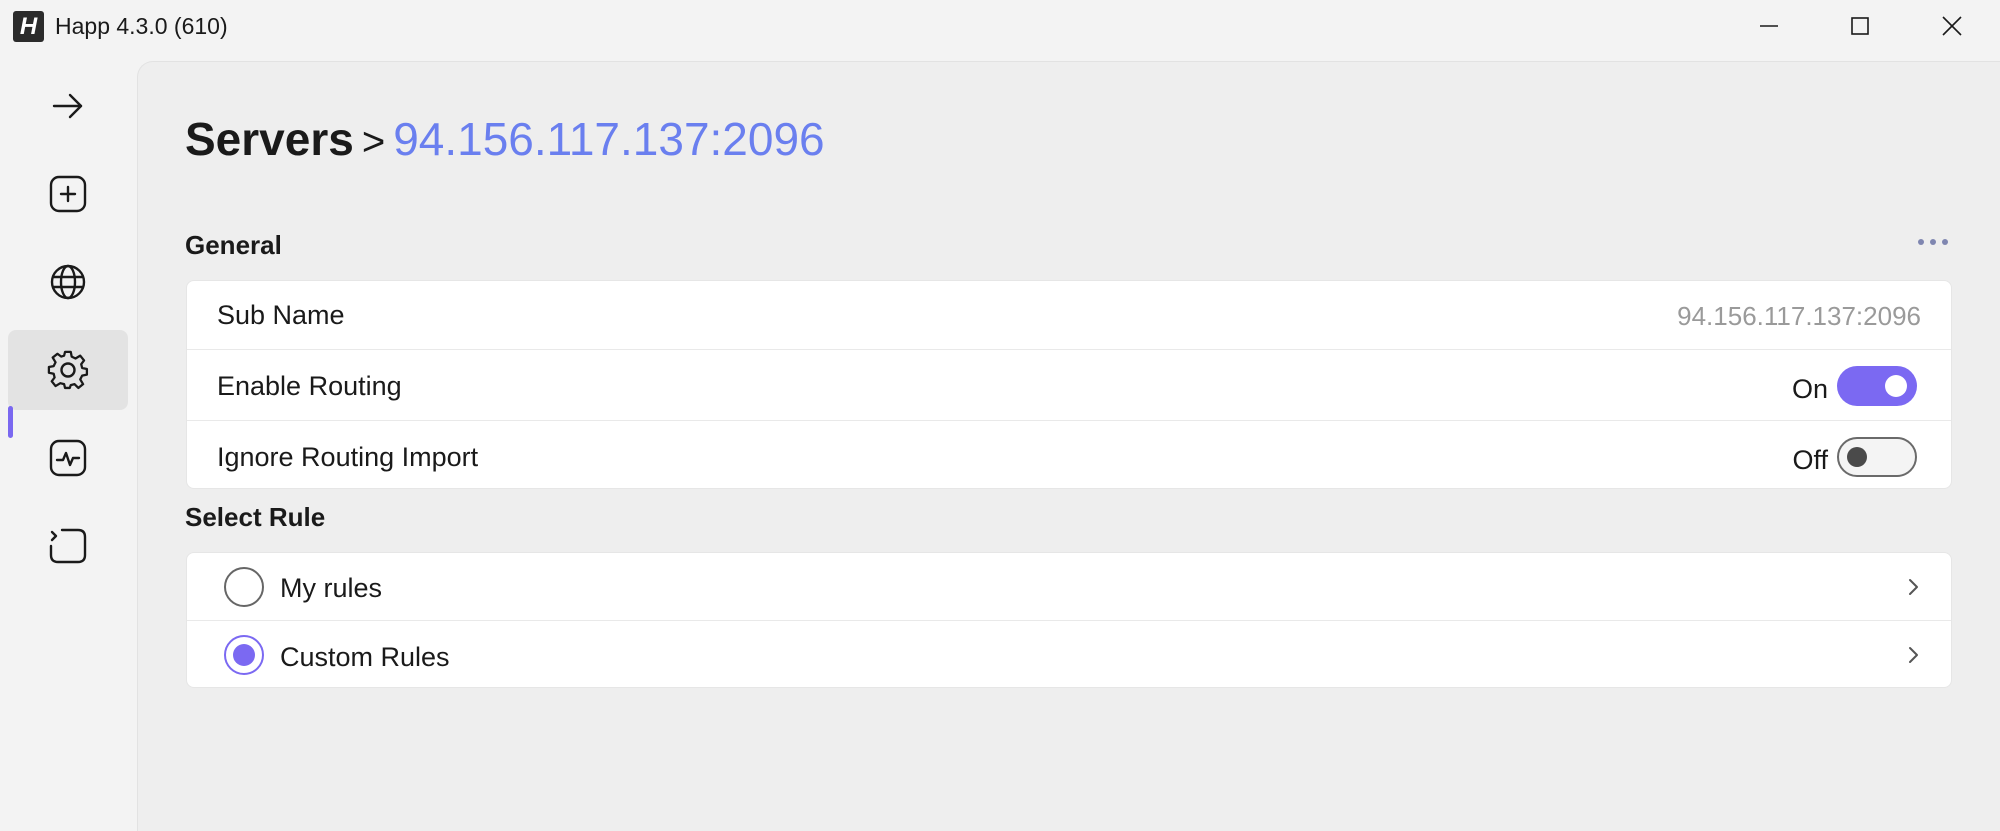 The width and height of the screenshot is (2000, 831). I want to click on rule-label: Custom Rules, so click(365, 657).